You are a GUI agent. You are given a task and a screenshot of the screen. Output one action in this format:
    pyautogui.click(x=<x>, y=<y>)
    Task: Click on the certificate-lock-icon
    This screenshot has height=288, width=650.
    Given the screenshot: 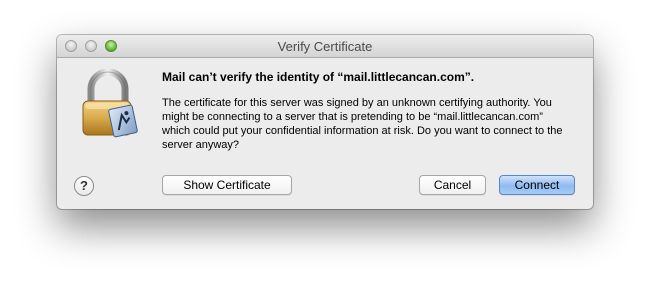 What is the action you would take?
    pyautogui.click(x=110, y=103)
    